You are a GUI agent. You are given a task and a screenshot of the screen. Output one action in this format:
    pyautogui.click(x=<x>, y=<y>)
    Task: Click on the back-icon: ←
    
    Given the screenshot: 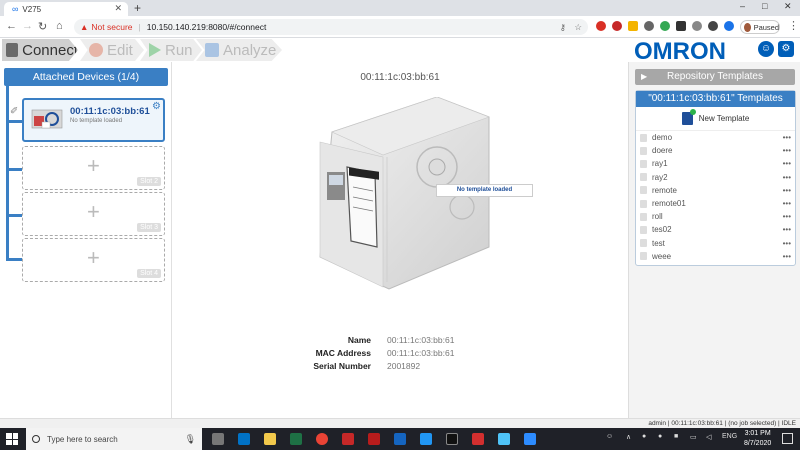 What is the action you would take?
    pyautogui.click(x=11, y=26)
    